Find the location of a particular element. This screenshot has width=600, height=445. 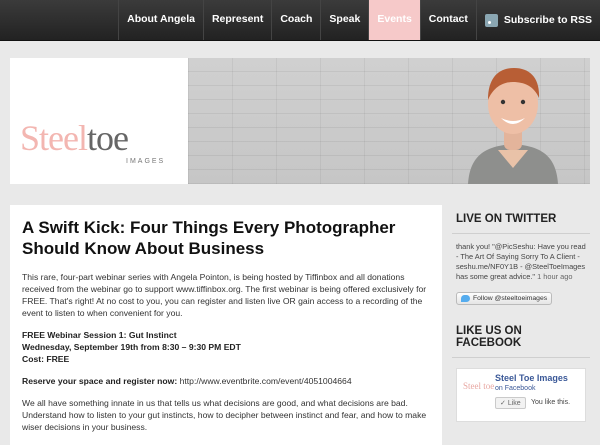

nav-contact: Contact is located at coordinates (447, 20).